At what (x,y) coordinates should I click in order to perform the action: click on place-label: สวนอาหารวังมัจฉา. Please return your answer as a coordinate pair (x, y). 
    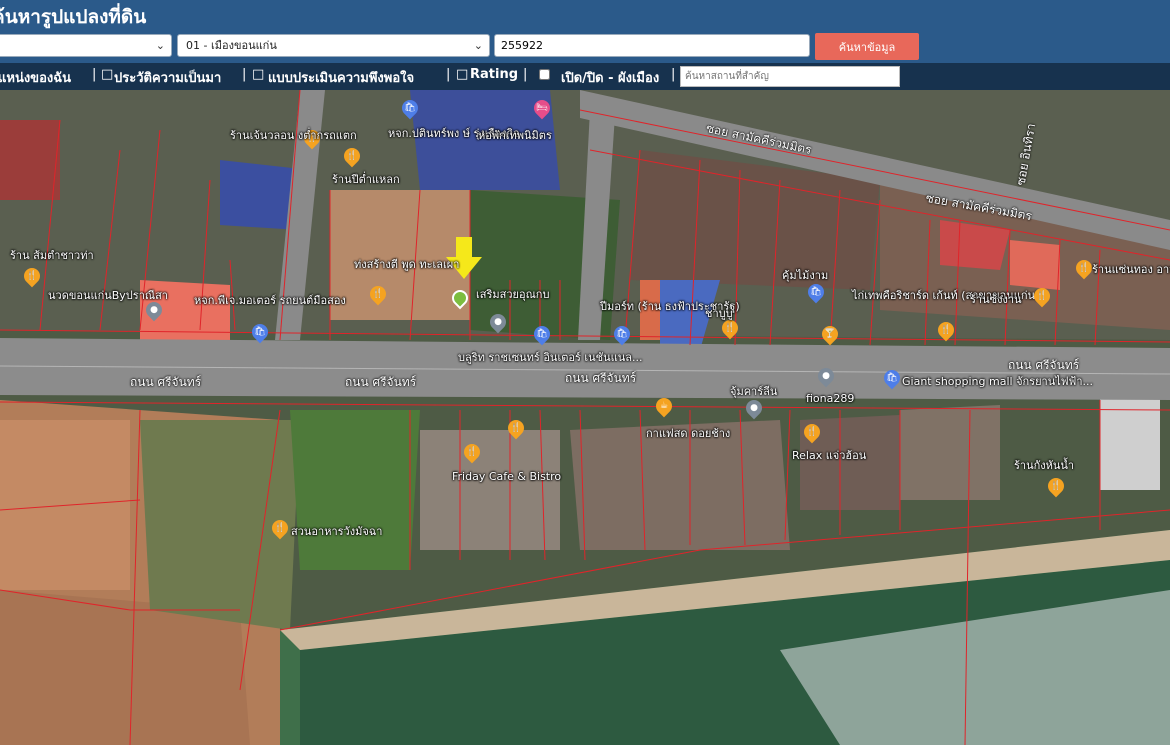
    Looking at the image, I should click on (337, 531).